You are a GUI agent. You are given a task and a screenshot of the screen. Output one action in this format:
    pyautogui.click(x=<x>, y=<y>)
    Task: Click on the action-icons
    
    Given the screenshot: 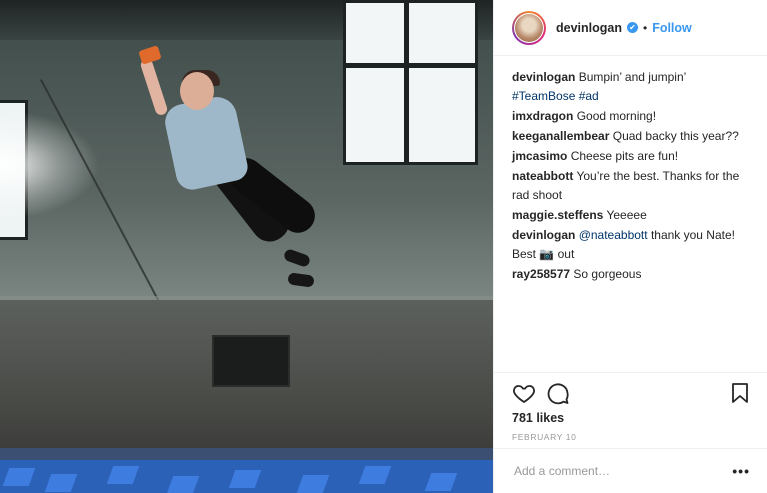 What is the action you would take?
    pyautogui.click(x=632, y=394)
    